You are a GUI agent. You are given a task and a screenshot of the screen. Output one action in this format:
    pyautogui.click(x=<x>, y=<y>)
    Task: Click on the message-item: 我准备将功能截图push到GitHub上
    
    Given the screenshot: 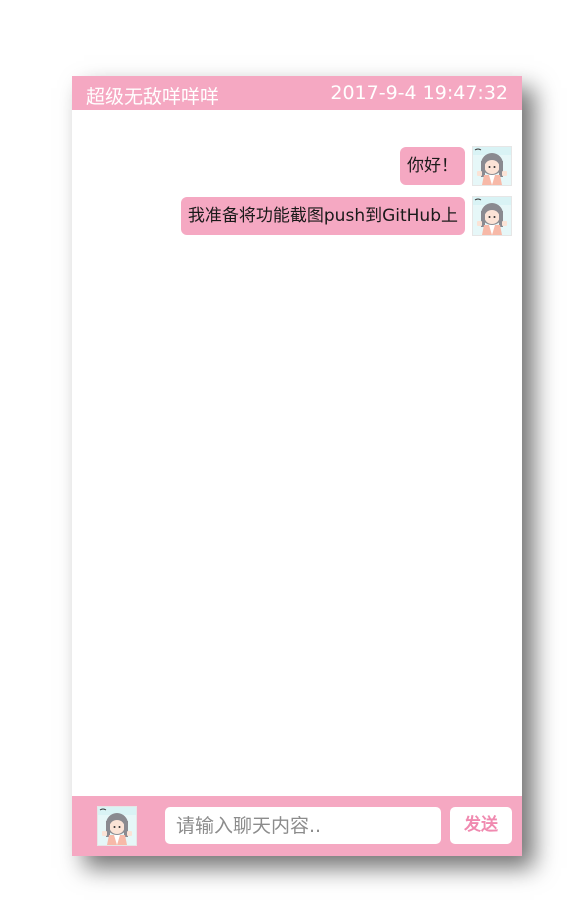 What is the action you would take?
    pyautogui.click(x=346, y=216)
    